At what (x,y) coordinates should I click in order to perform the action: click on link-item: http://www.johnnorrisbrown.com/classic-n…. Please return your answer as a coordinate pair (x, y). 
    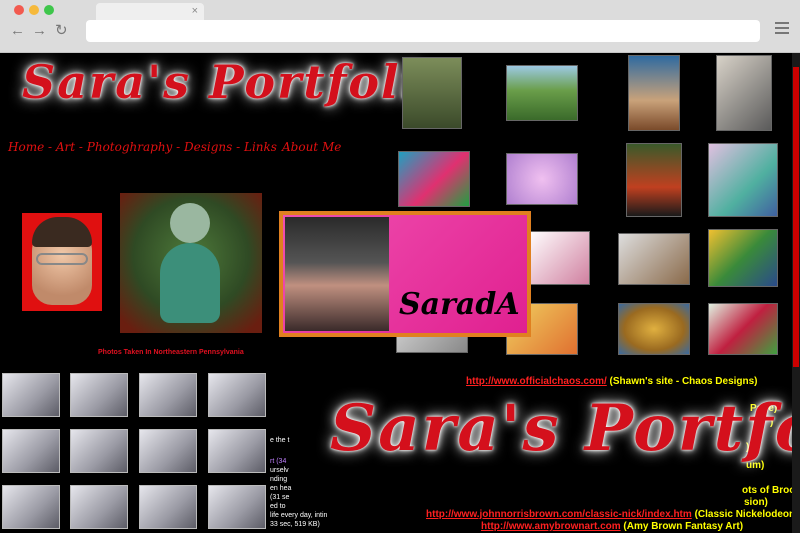
    Looking at the image, I should click on (610, 514).